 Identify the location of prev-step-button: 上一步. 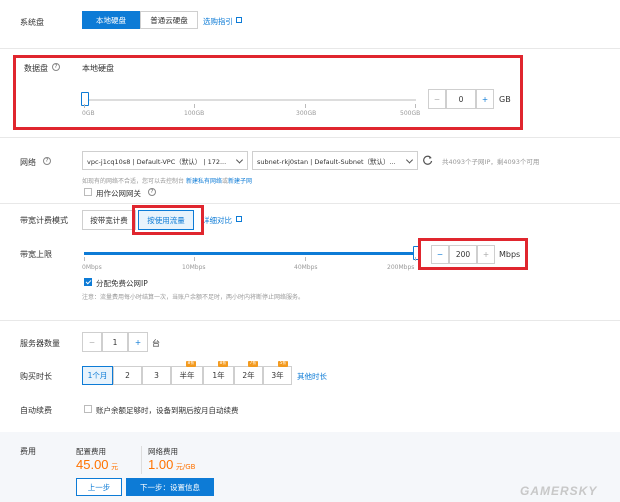
(99, 487).